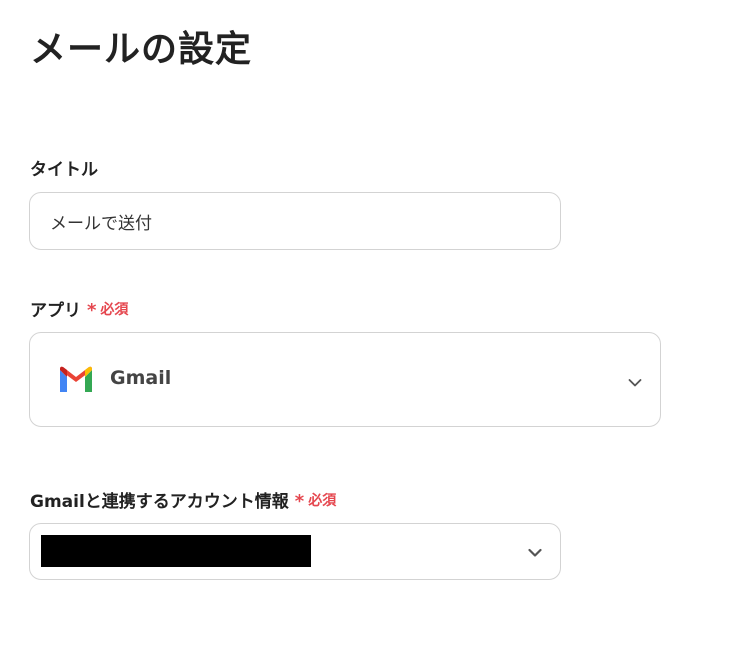 This screenshot has width=740, height=662. What do you see at coordinates (176, 551) in the screenshot?
I see `redacted-account-value` at bounding box center [176, 551].